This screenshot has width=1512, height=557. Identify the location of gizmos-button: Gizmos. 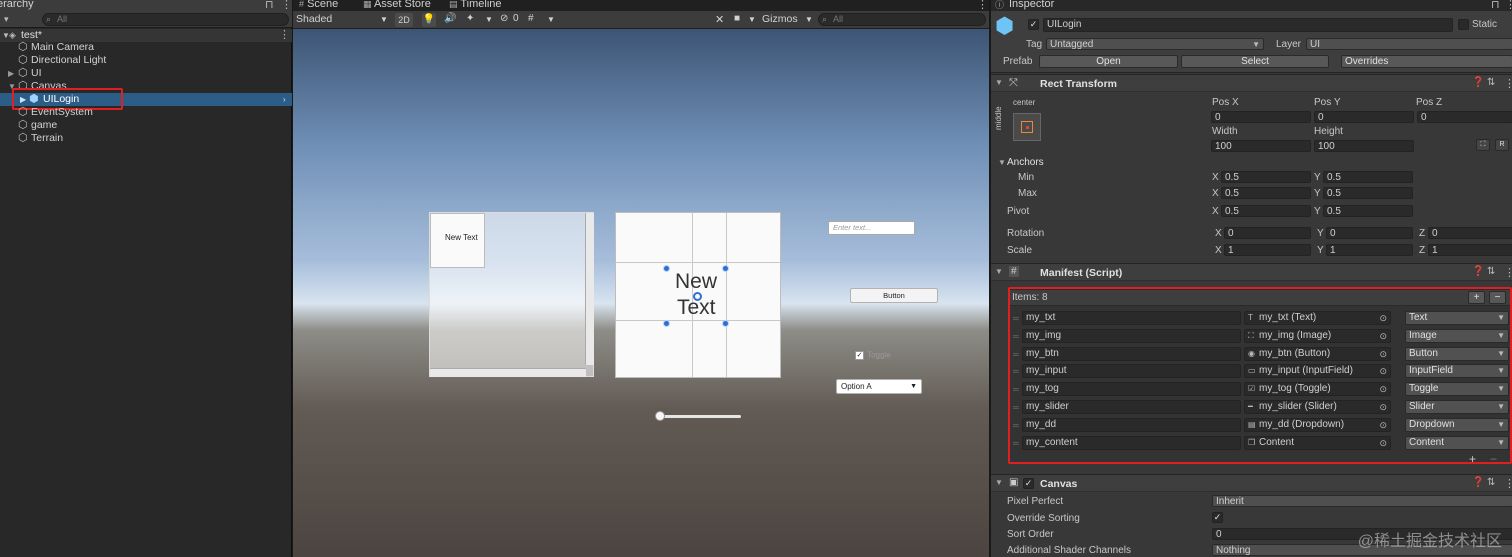
(780, 19).